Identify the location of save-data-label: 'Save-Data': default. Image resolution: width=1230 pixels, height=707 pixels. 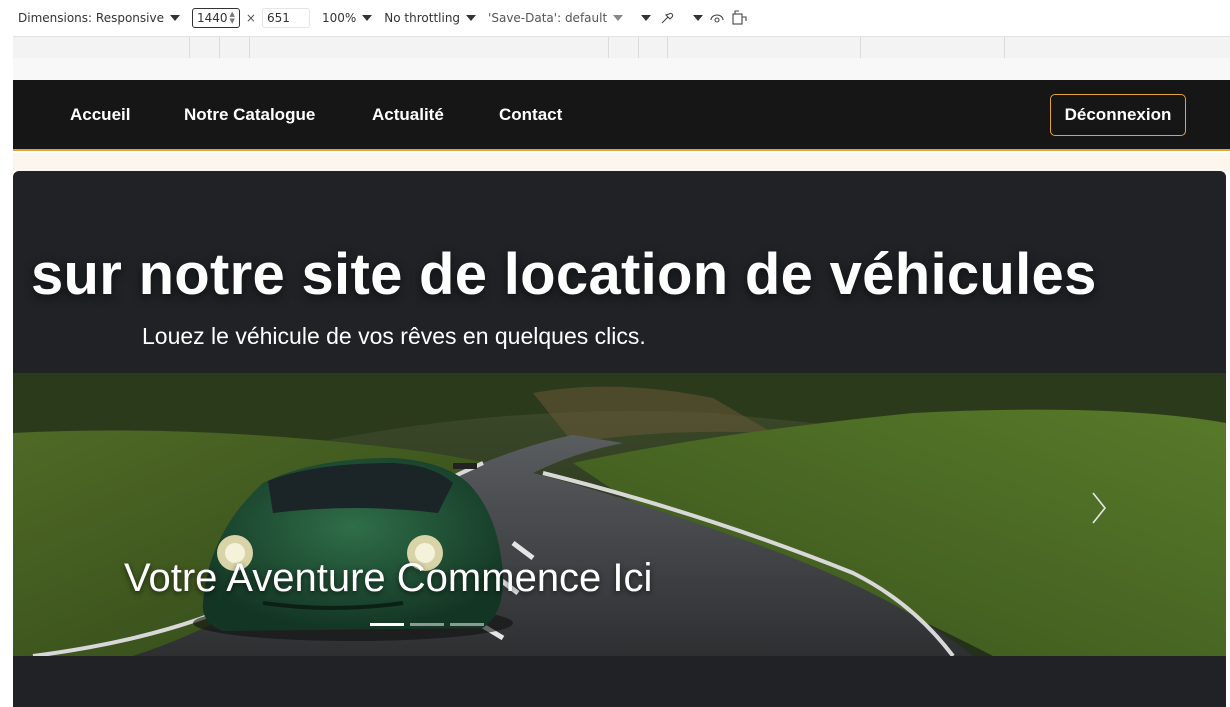
(548, 18).